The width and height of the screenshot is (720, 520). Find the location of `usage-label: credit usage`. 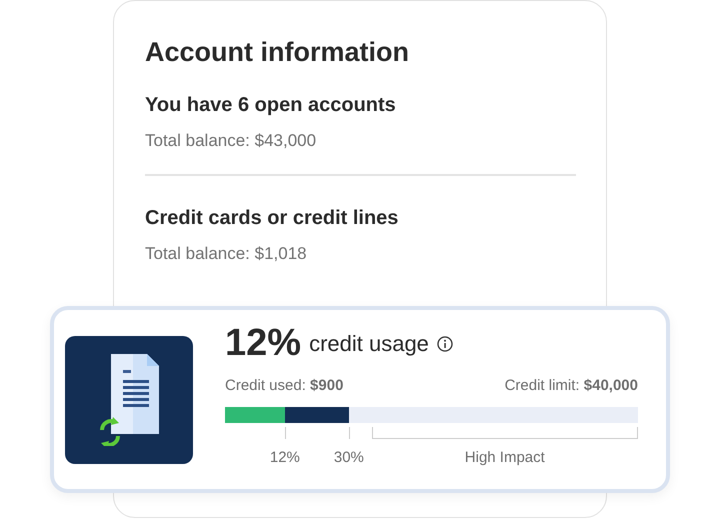

usage-label: credit usage is located at coordinates (369, 343).